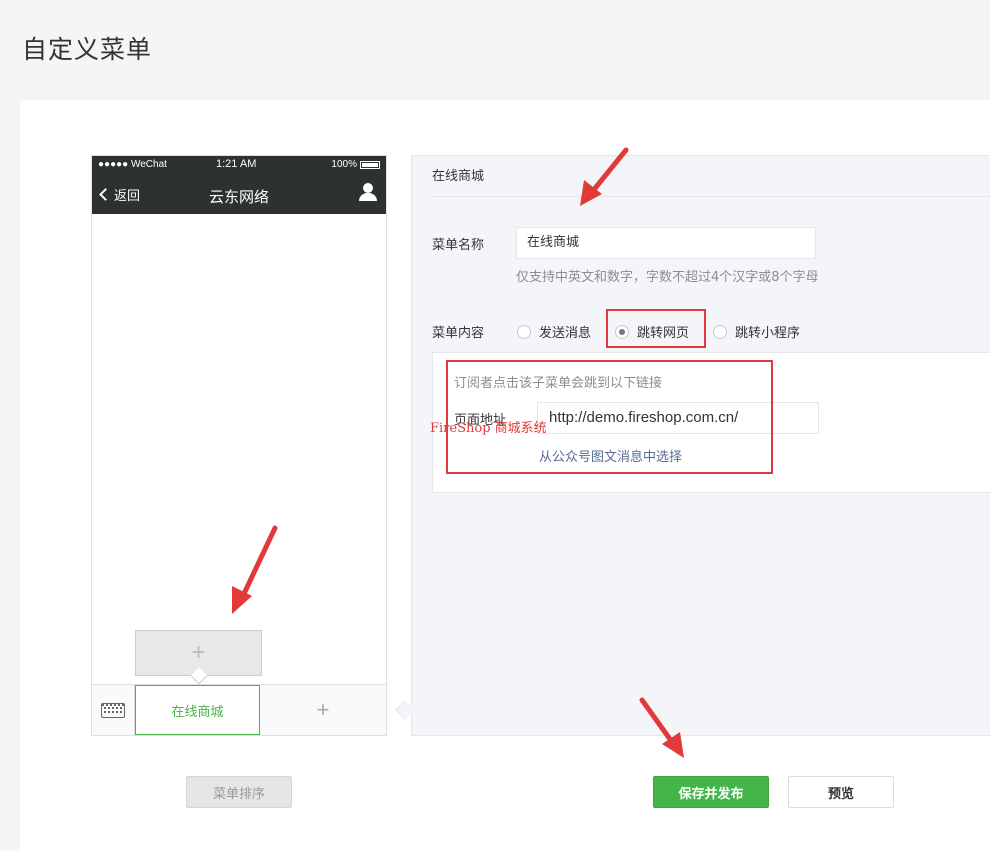 The width and height of the screenshot is (990, 851). I want to click on radio-send-message: 发送消息, so click(554, 331).